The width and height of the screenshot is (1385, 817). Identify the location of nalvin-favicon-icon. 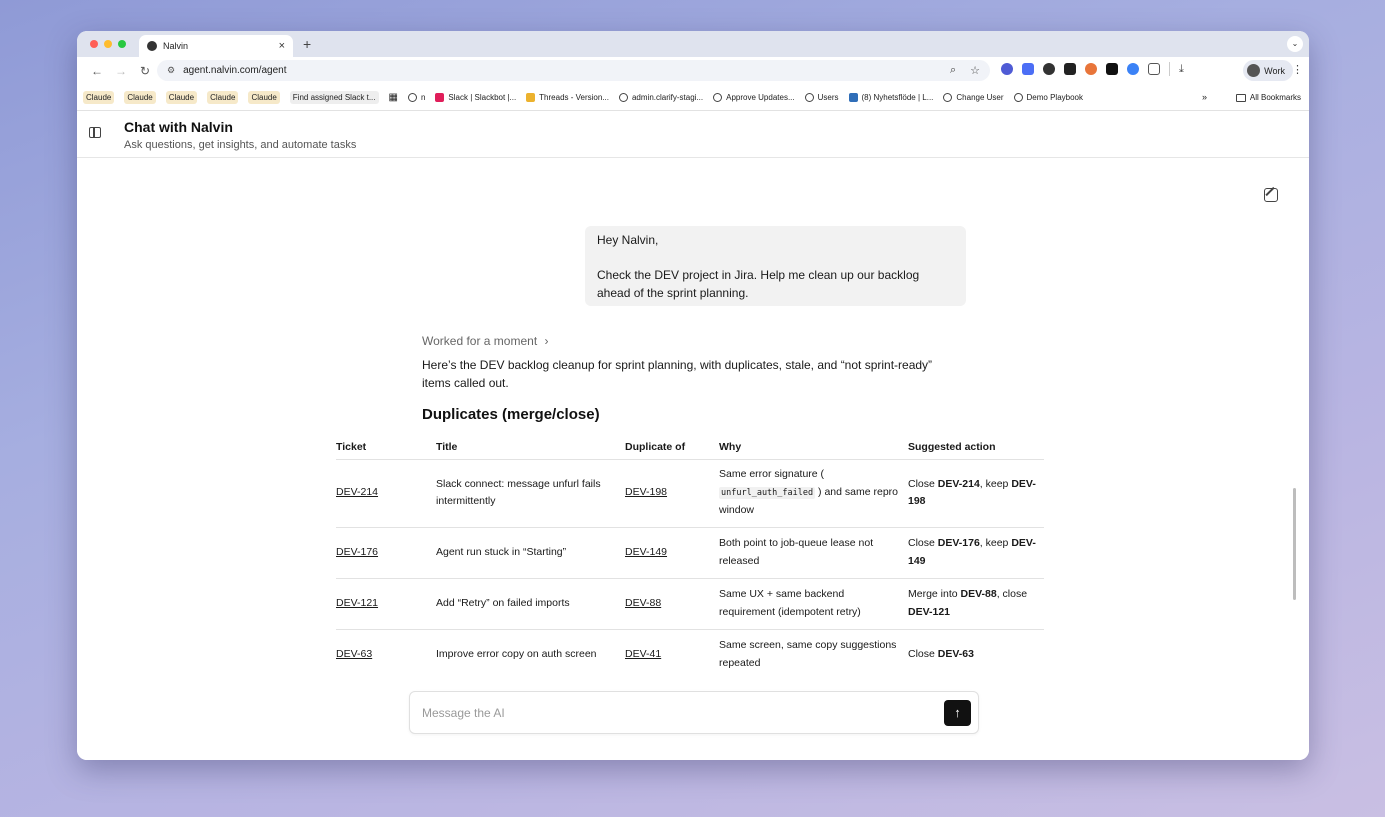
(152, 46).